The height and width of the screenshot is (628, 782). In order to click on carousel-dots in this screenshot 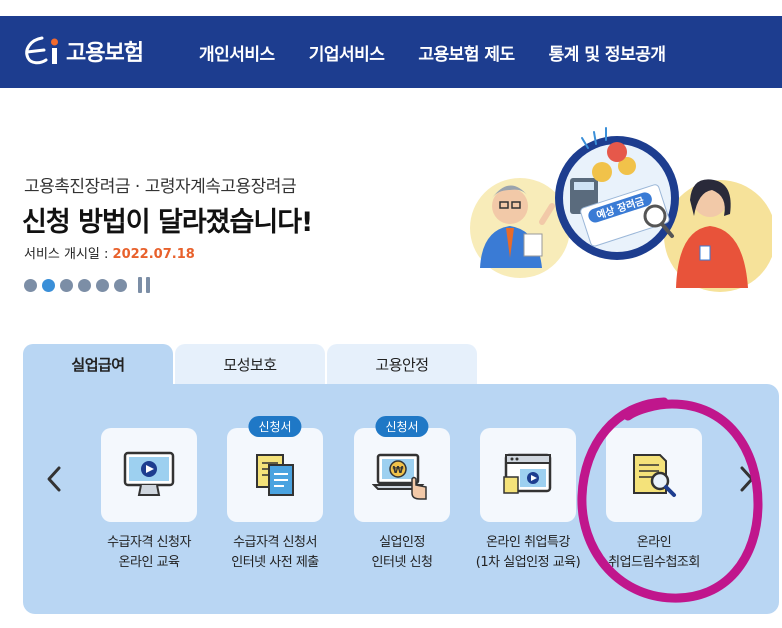, I will do `click(89, 285)`.